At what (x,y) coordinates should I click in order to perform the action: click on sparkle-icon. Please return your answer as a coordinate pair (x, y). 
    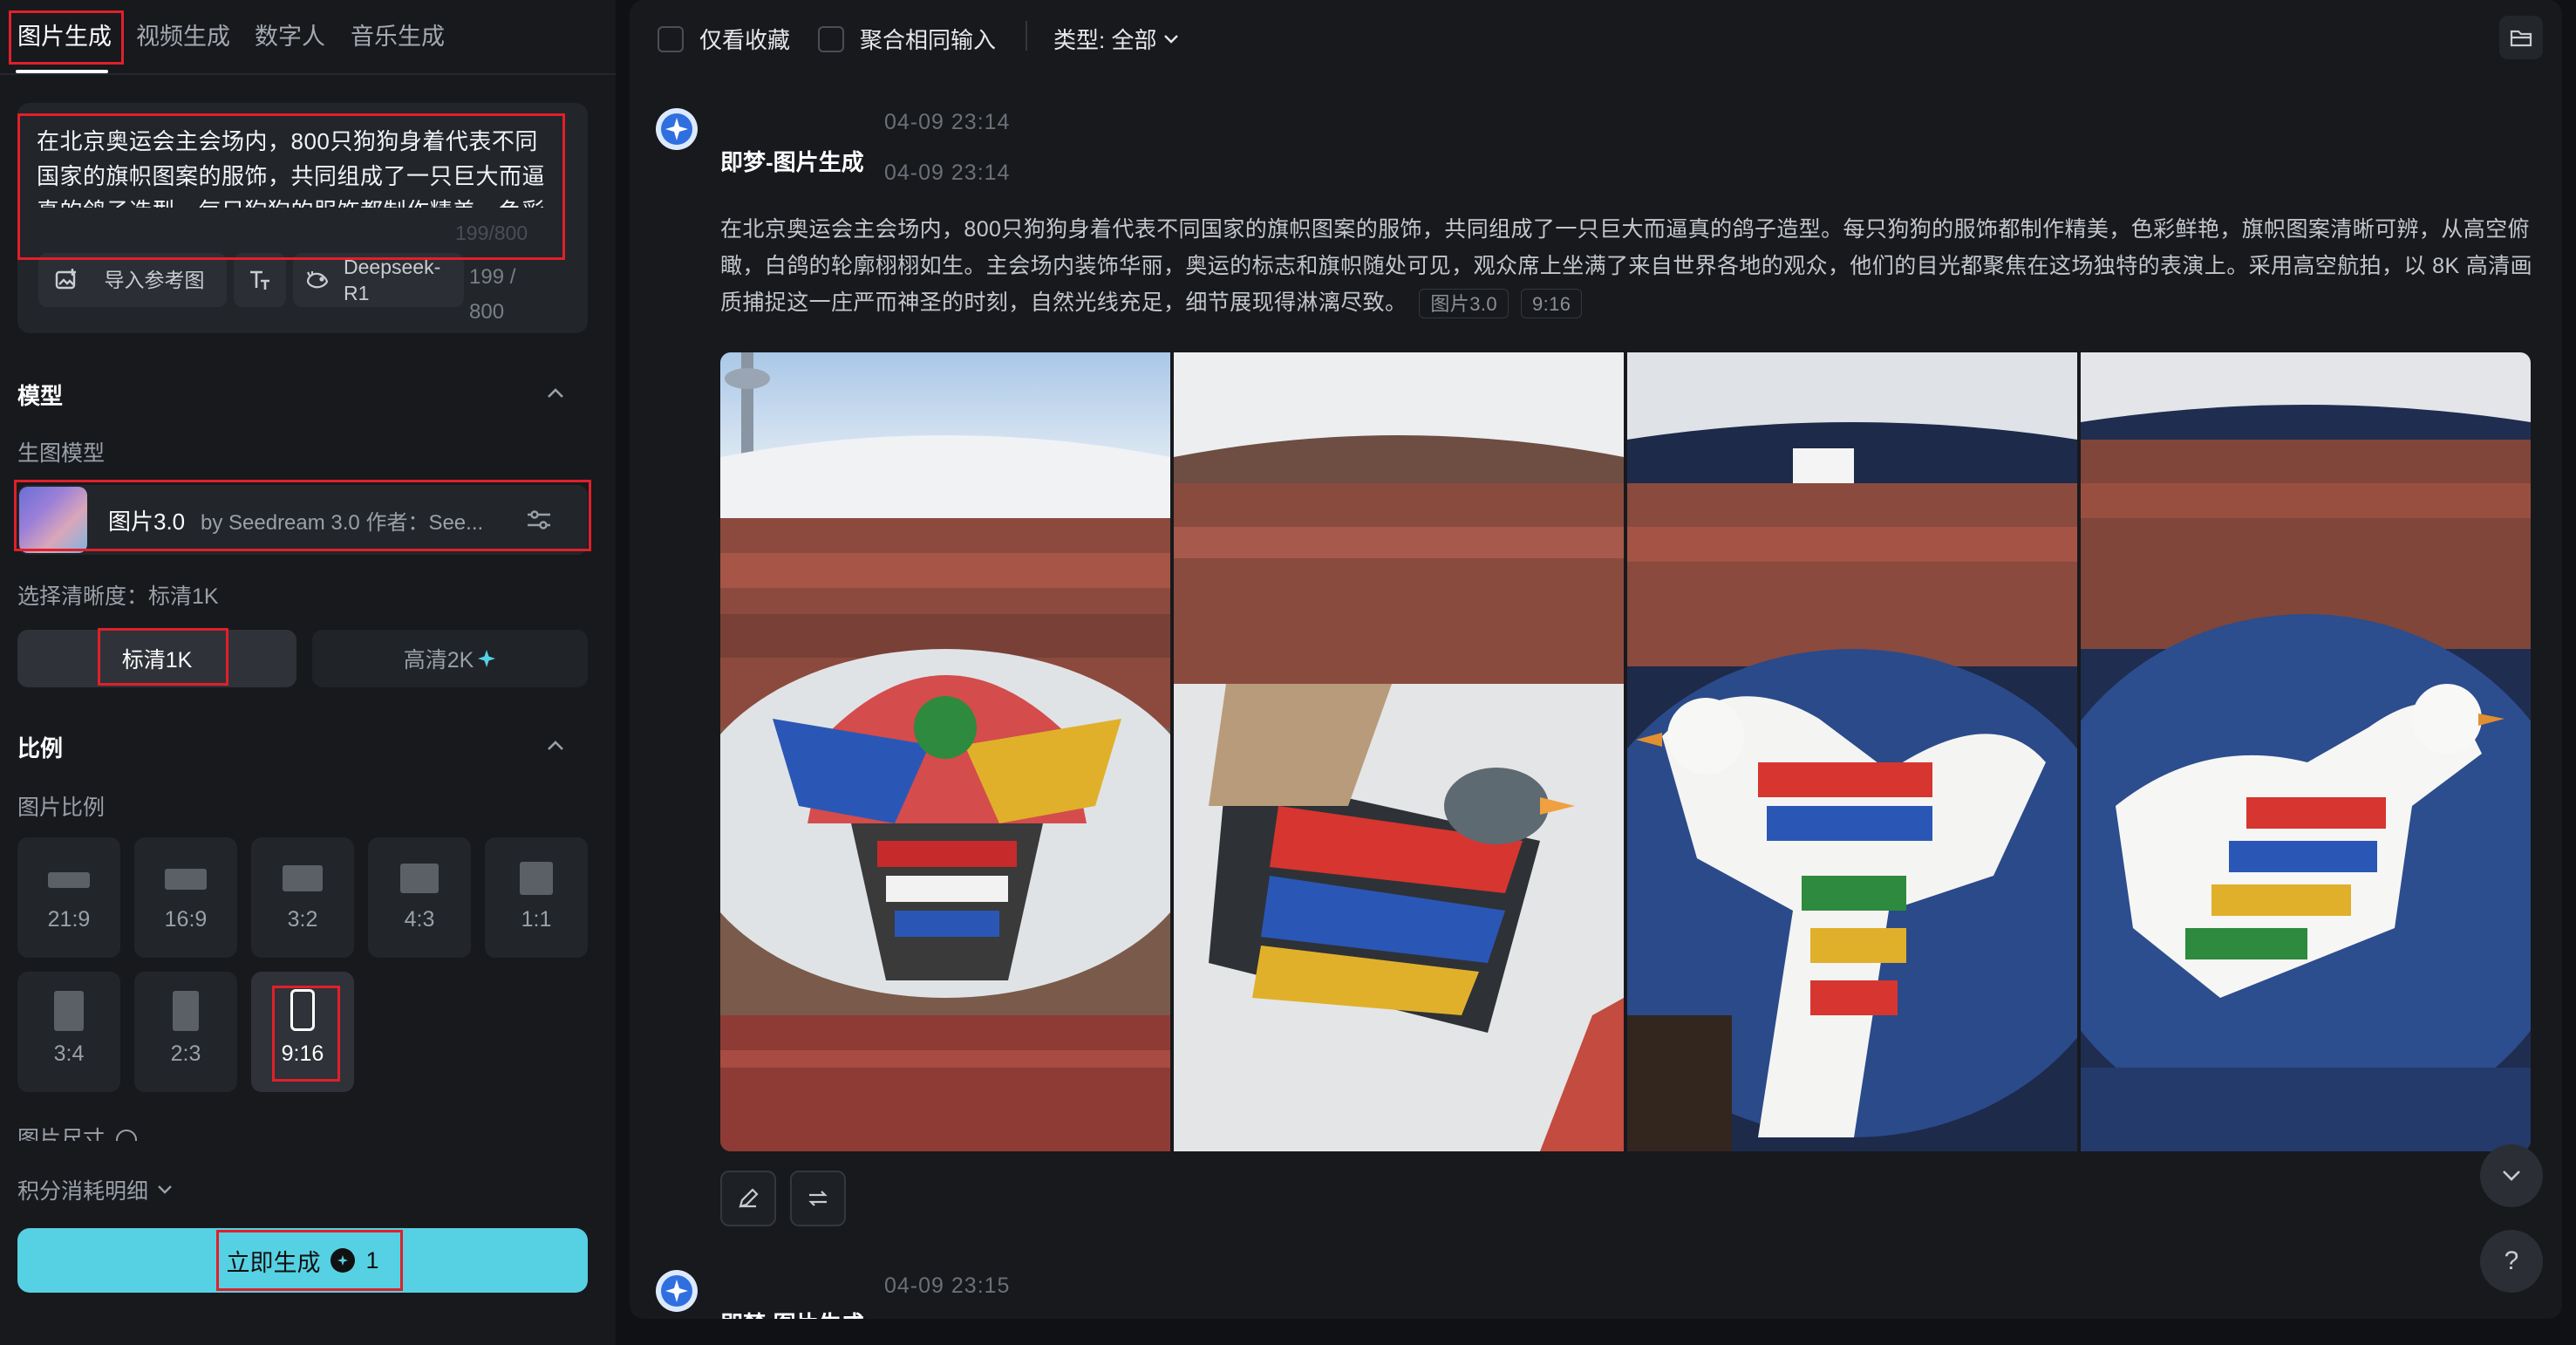
    Looking at the image, I should click on (486, 658).